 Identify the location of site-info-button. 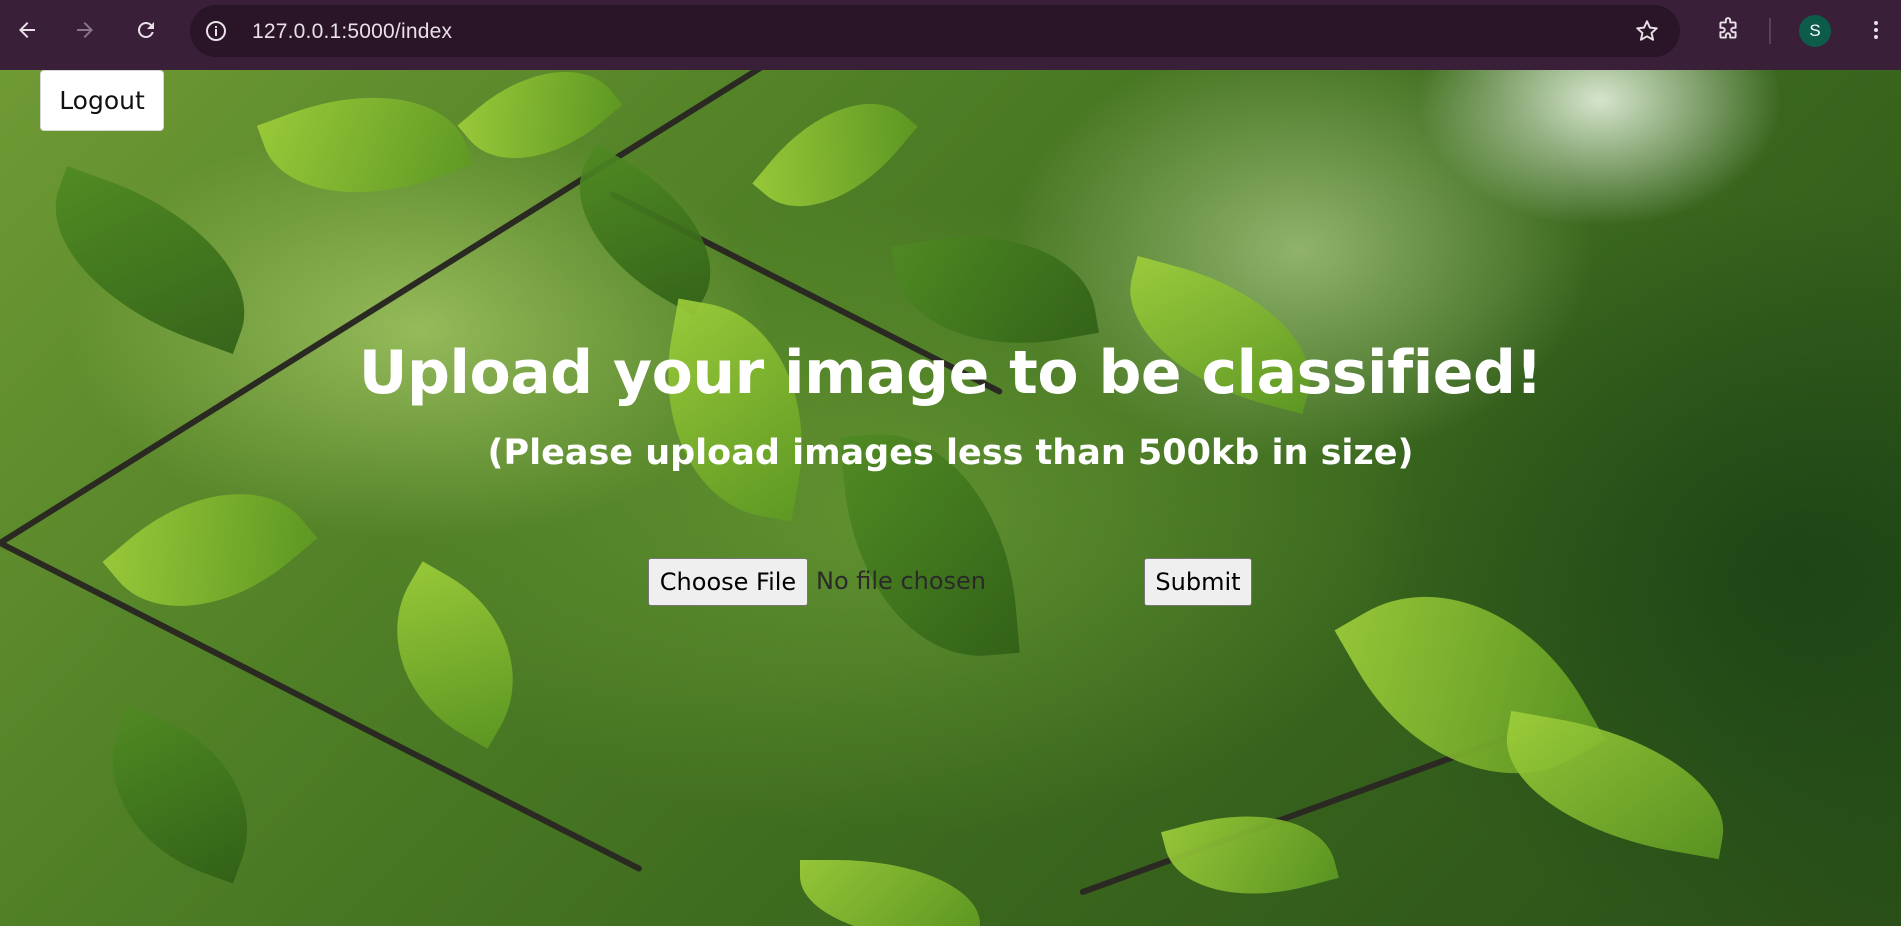
(216, 31).